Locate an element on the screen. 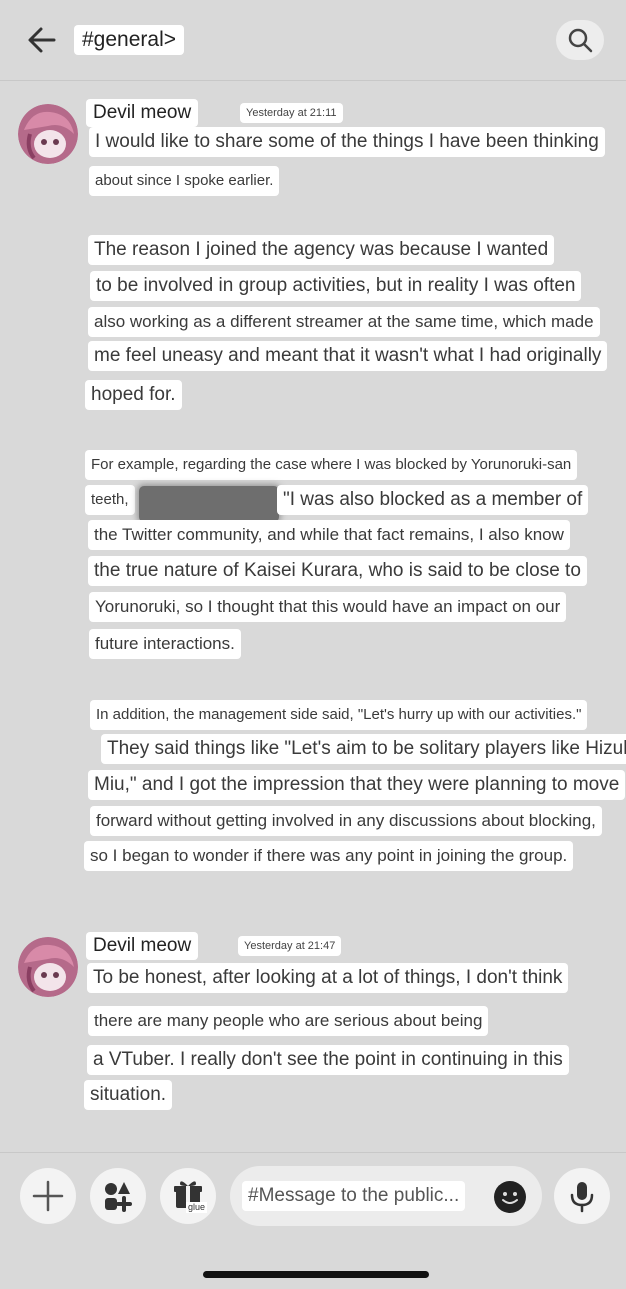 The width and height of the screenshot is (626, 1289). arrow-left-icon is located at coordinates (42, 40).